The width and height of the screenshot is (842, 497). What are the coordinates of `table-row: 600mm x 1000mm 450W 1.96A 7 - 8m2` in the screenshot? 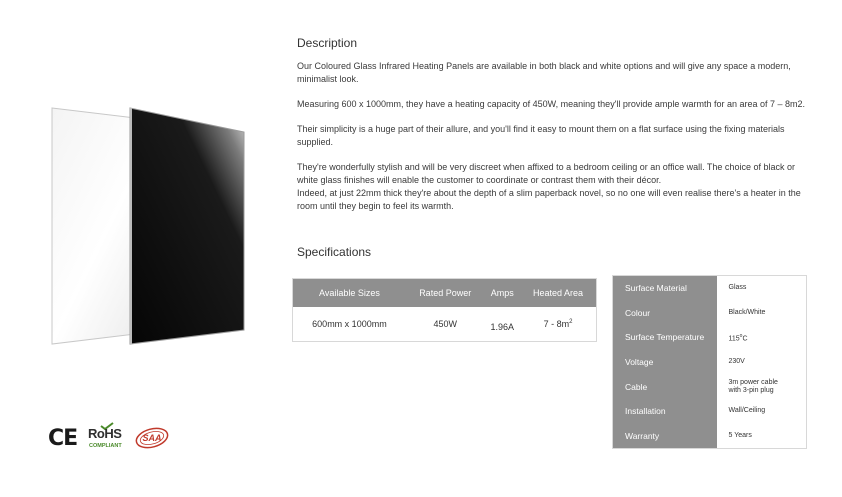 It's located at (445, 324).